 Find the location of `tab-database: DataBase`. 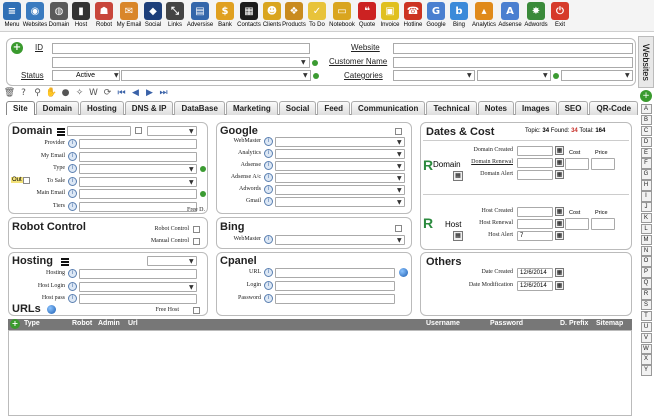

tab-database: DataBase is located at coordinates (199, 108).